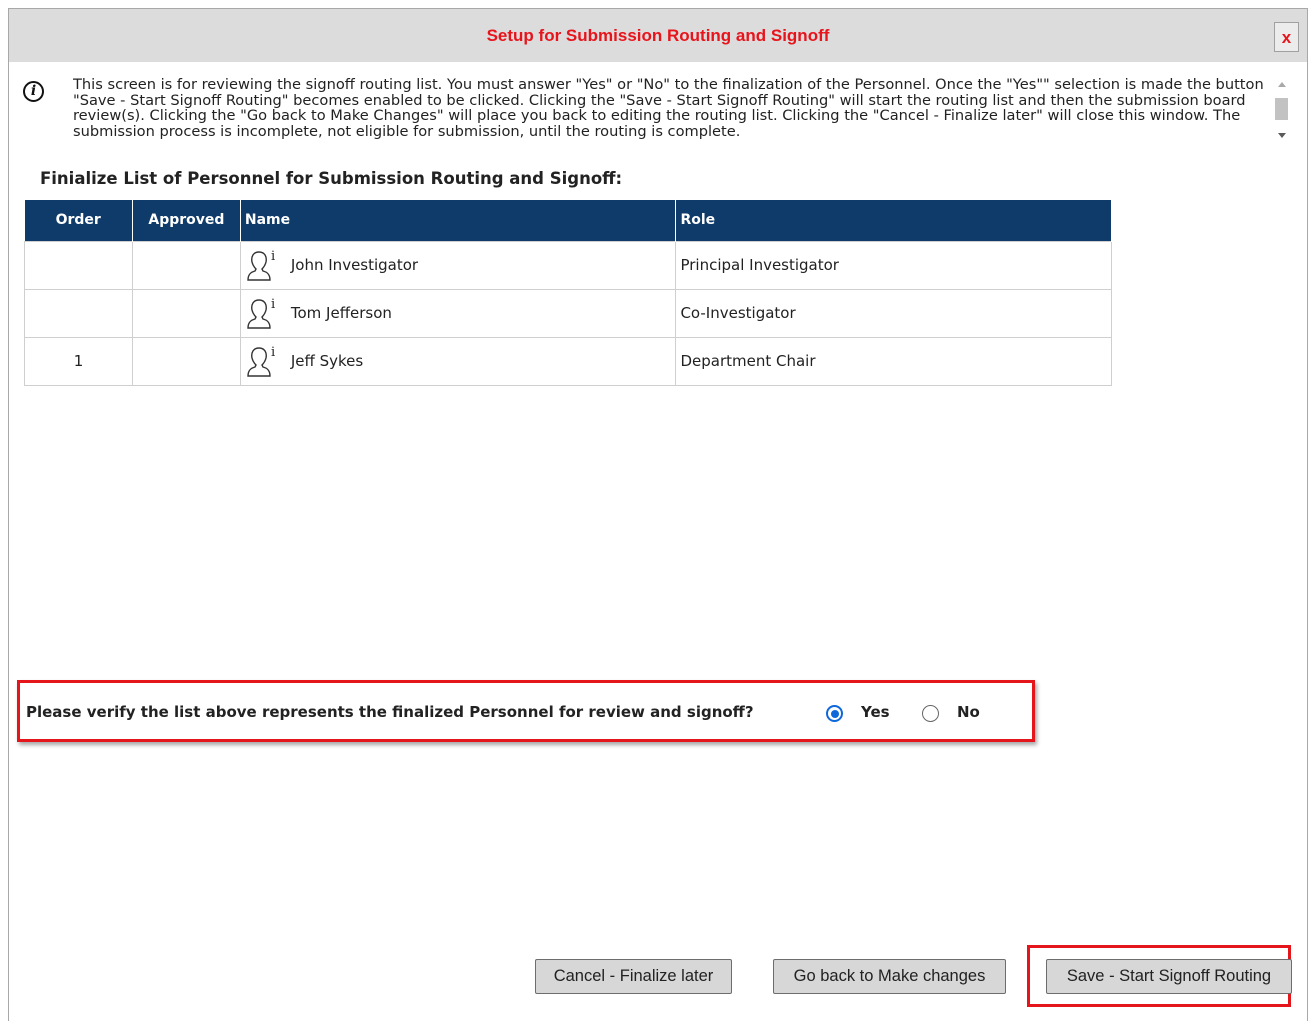 Image resolution: width=1310 pixels, height=1021 pixels. I want to click on dialog-title: Setup for Submission Routing and Signoff, so click(658, 35).